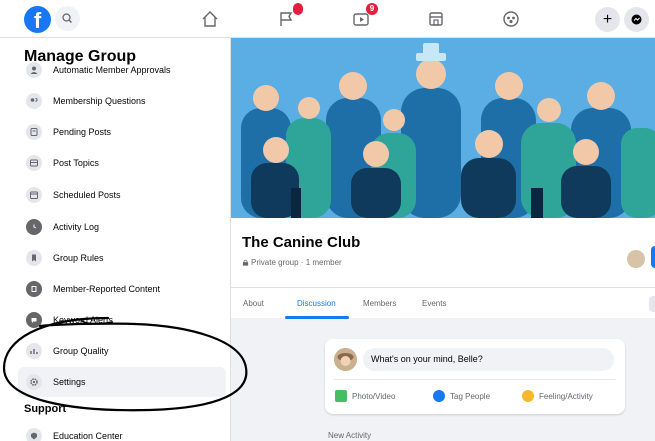 The width and height of the screenshot is (655, 441). Describe the element at coordinates (37, 19) in the screenshot. I see `facebook-logo: f` at that location.